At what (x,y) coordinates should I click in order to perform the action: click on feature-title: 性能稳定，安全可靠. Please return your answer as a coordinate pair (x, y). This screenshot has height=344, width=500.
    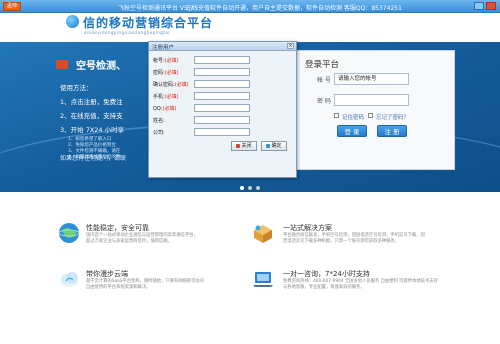
    Looking at the image, I should click on (117, 228).